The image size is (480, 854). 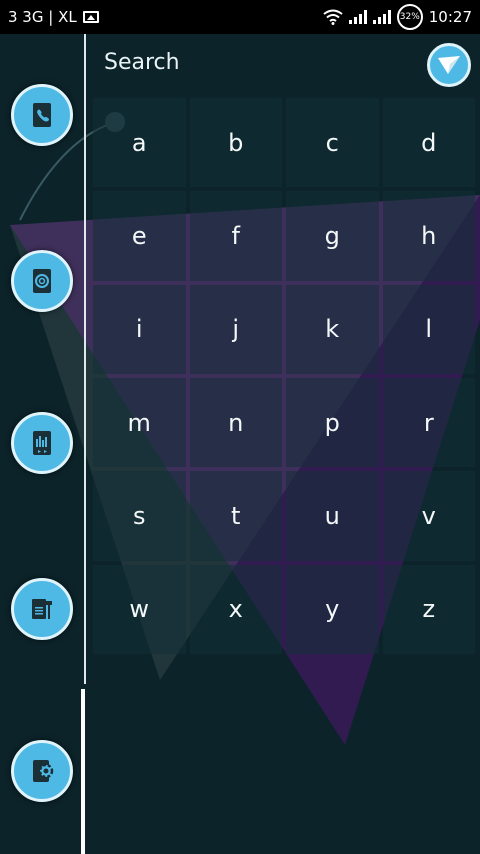 What do you see at coordinates (235, 329) in the screenshot?
I see `letter-key-j: j` at bounding box center [235, 329].